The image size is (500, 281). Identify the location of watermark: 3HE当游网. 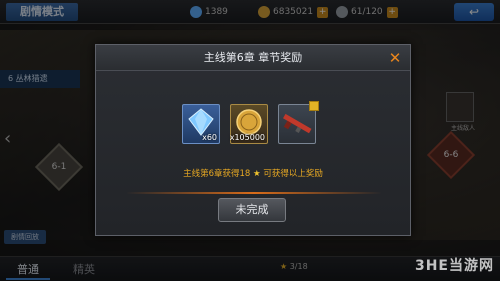
(454, 266).